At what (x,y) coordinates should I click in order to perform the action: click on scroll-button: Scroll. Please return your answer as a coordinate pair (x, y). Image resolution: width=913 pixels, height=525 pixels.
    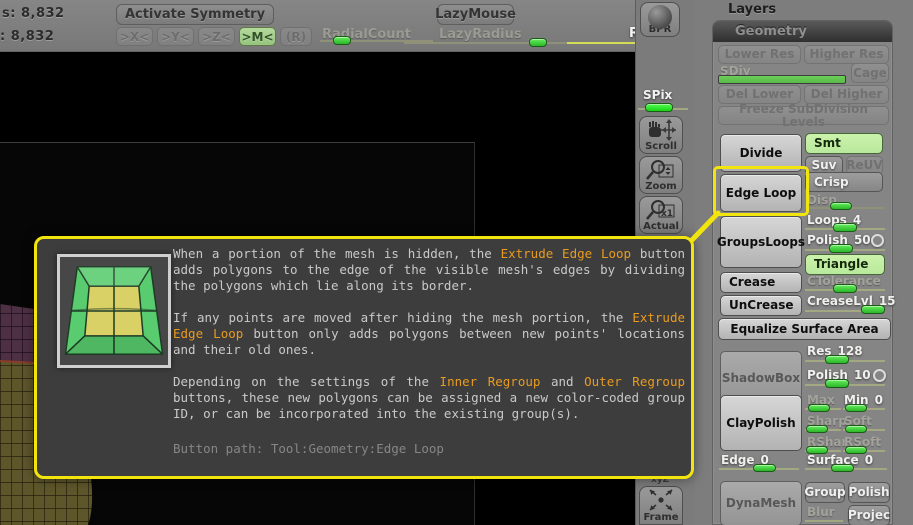
    Looking at the image, I should click on (661, 135).